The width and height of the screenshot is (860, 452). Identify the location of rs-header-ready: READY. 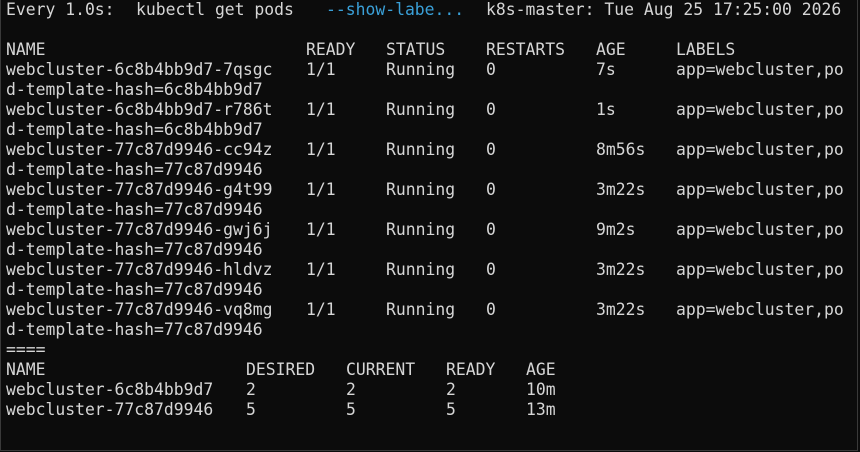
(471, 369).